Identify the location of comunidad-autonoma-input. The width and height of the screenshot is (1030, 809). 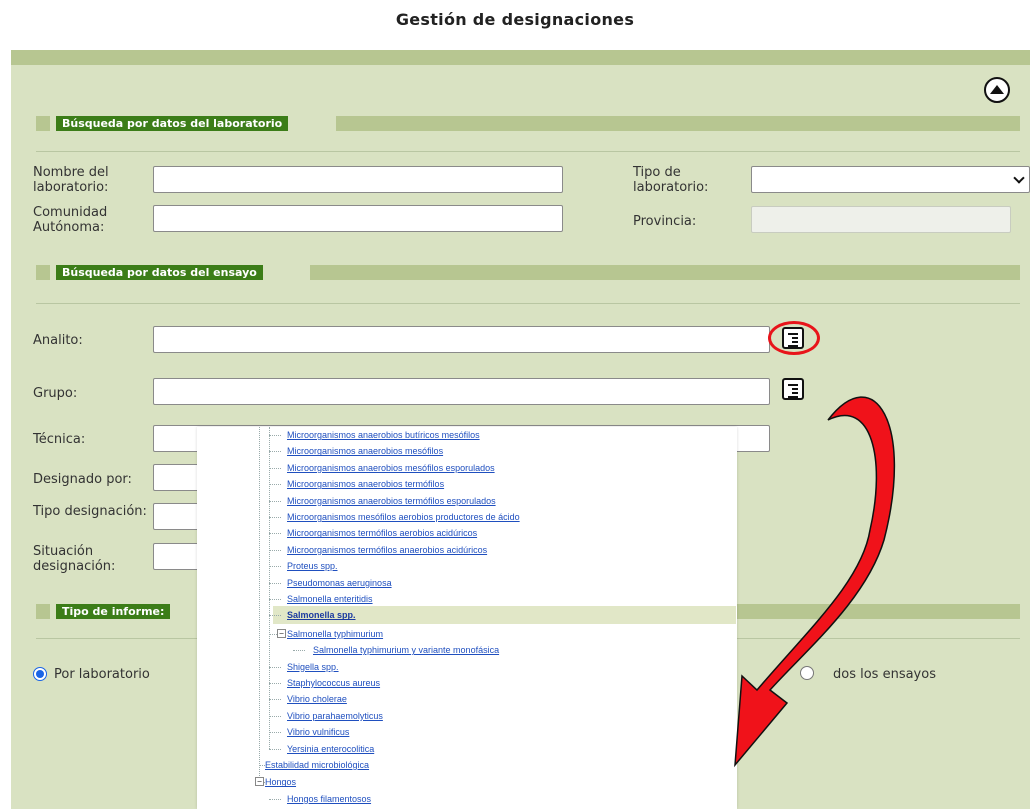
(358, 218).